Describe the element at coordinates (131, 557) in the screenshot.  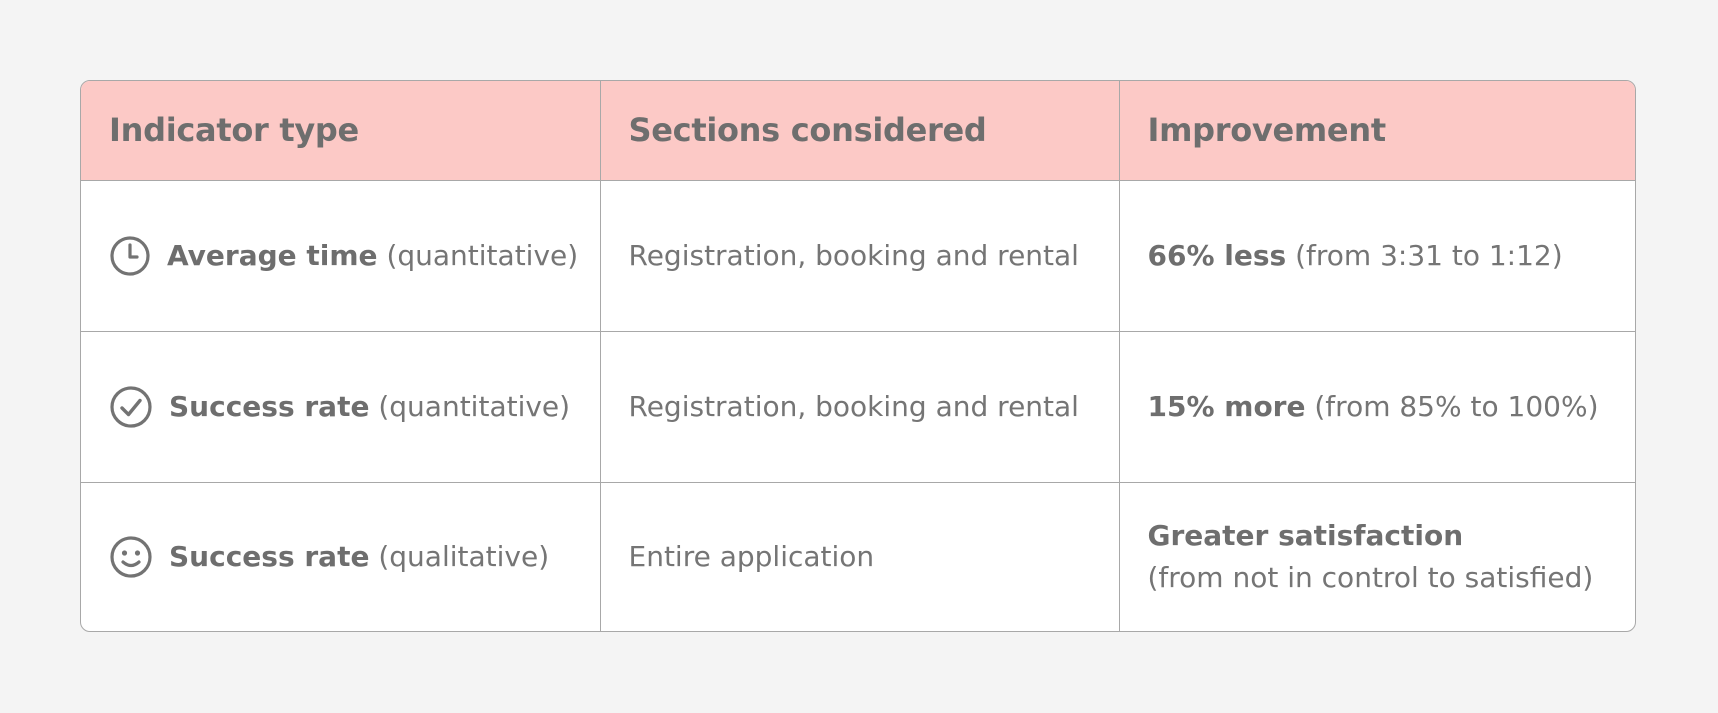
I see `smiley-icon` at that location.